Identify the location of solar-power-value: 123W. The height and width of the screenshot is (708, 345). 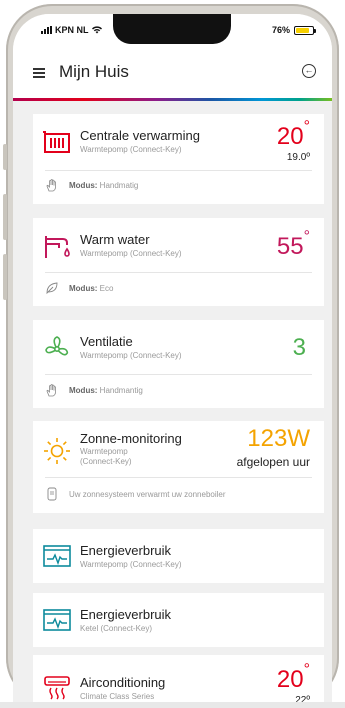
(278, 438).